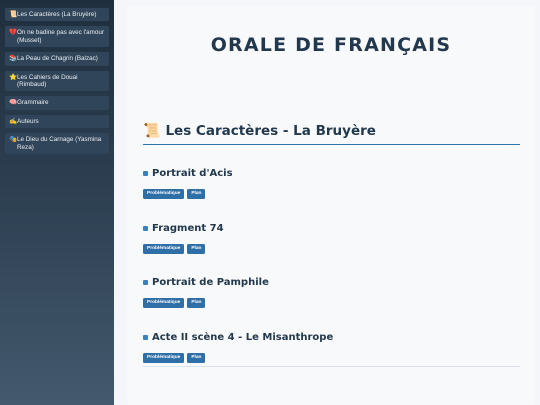  Describe the element at coordinates (57, 121) in the screenshot. I see `sidebar-item-auteurs: ✍ Auteurs` at that location.